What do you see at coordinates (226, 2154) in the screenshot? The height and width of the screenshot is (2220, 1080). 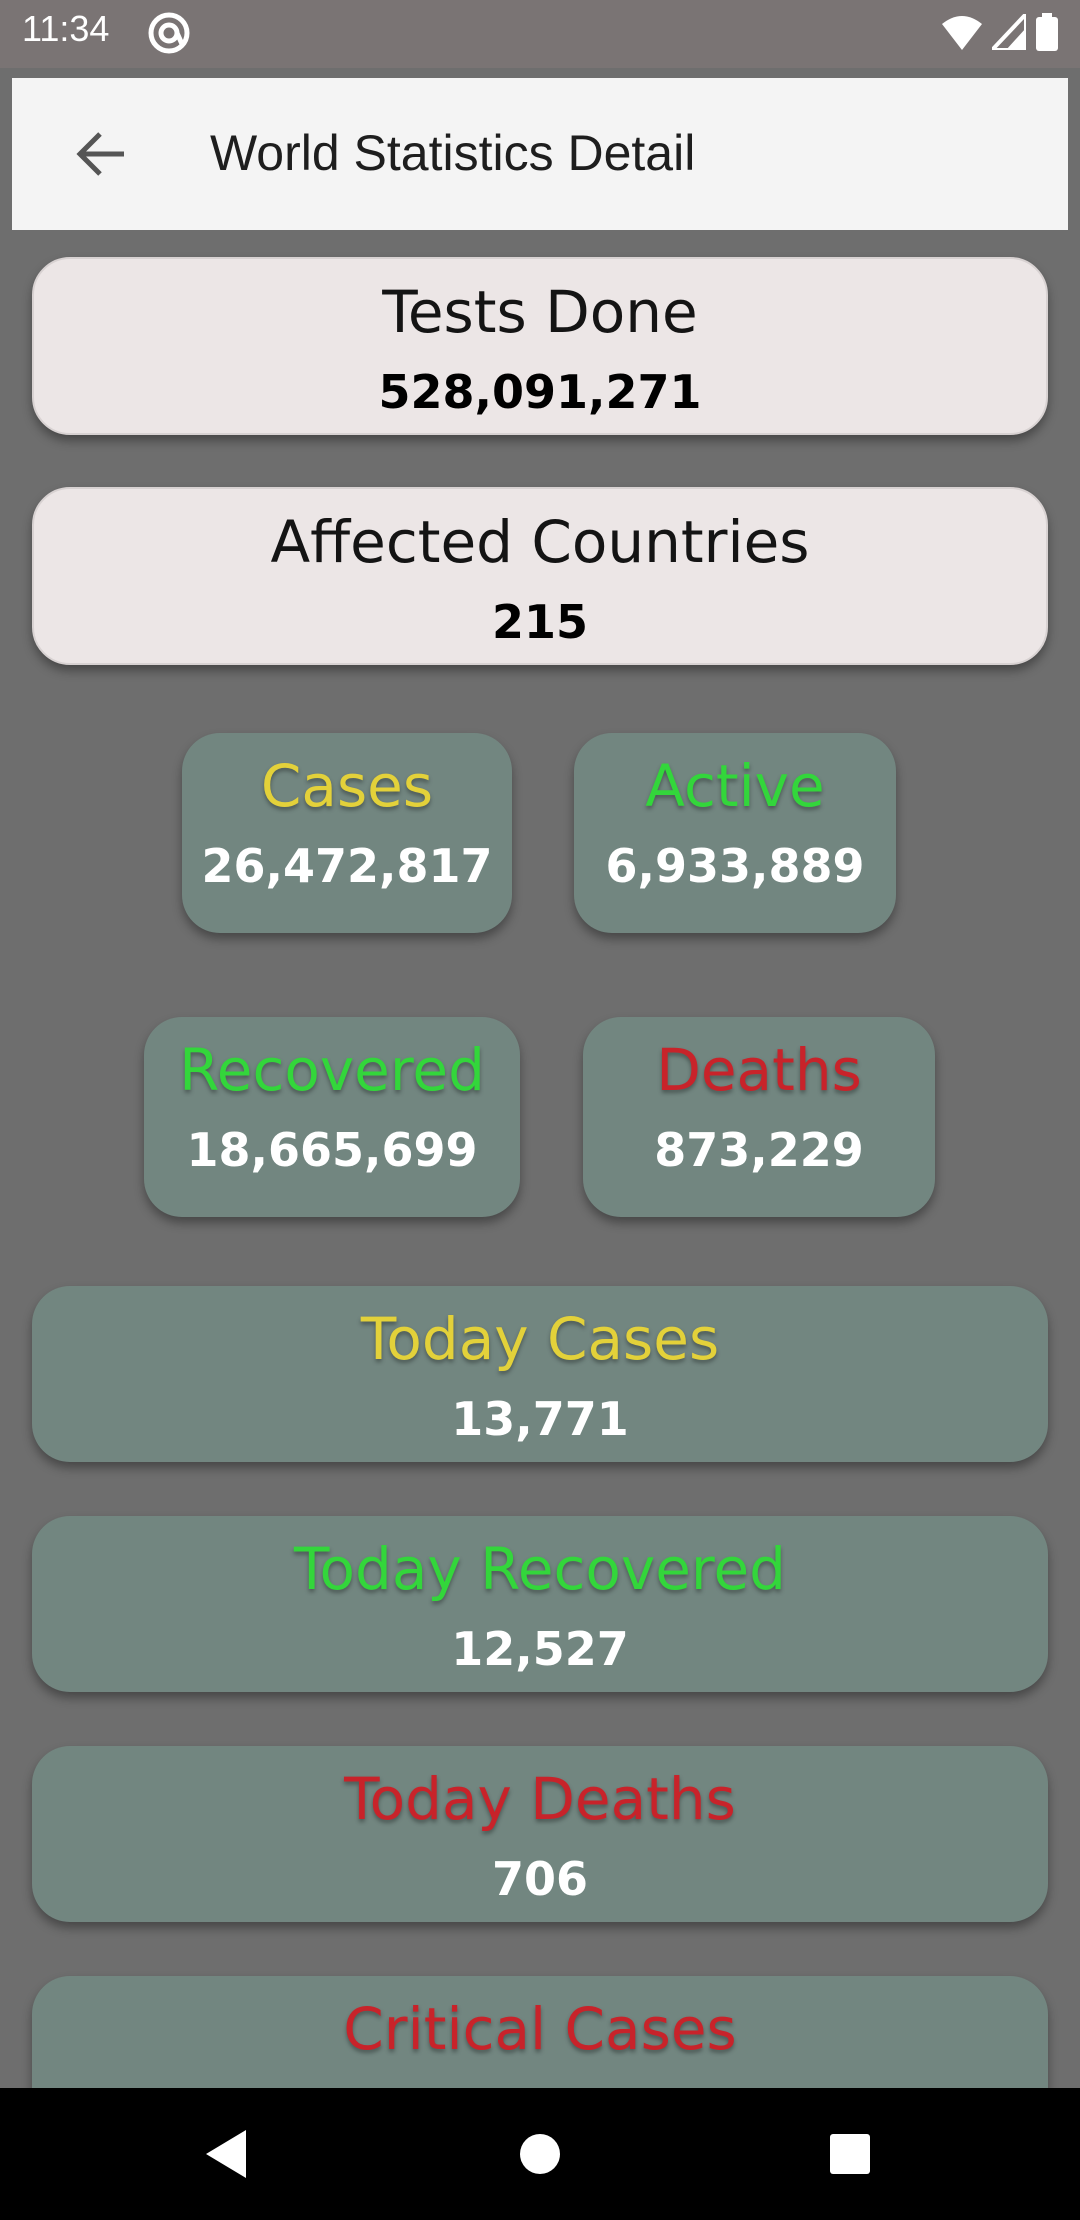 I see `nav-back-icon` at bounding box center [226, 2154].